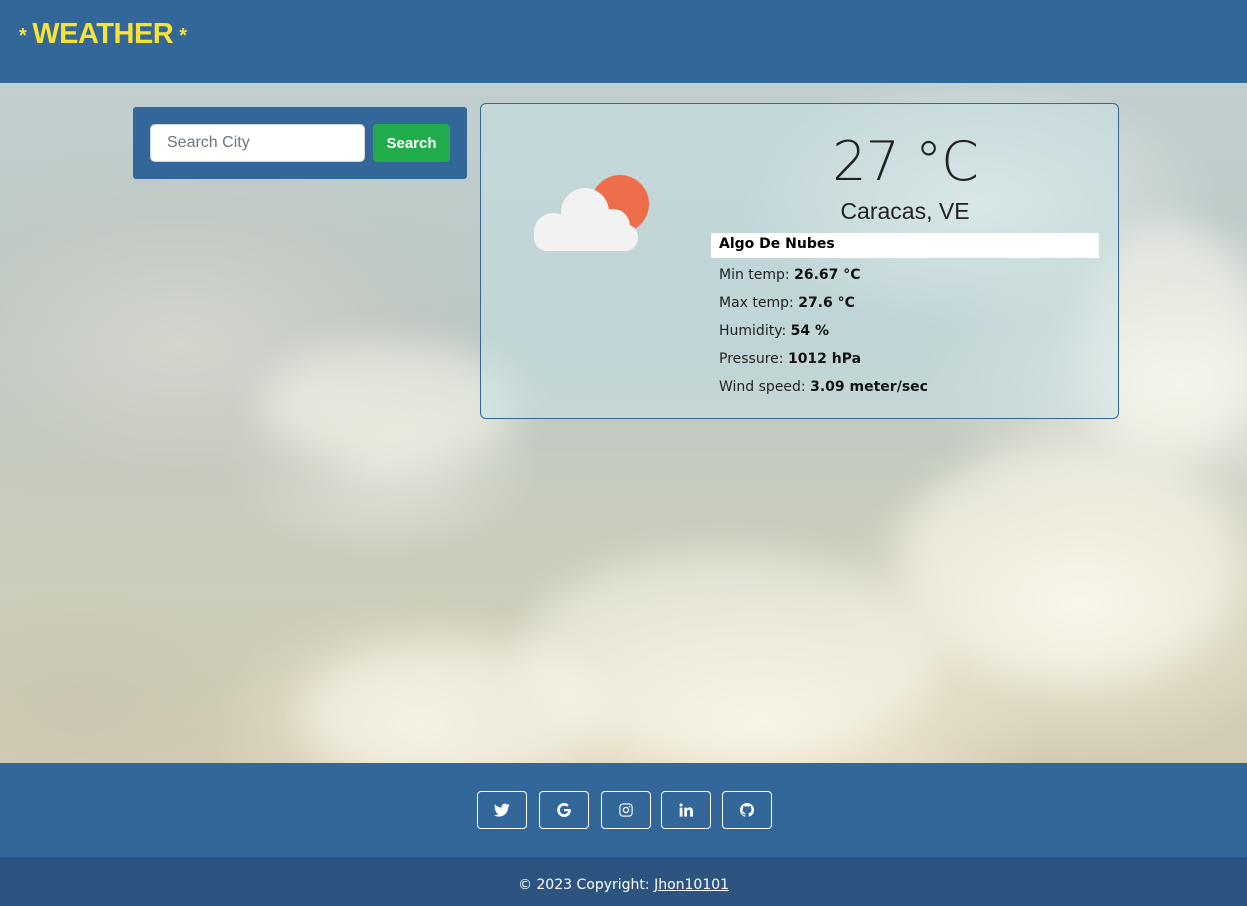  Describe the element at coordinates (824, 359) in the screenshot. I see `stat-value: 1012 hPa` at that location.